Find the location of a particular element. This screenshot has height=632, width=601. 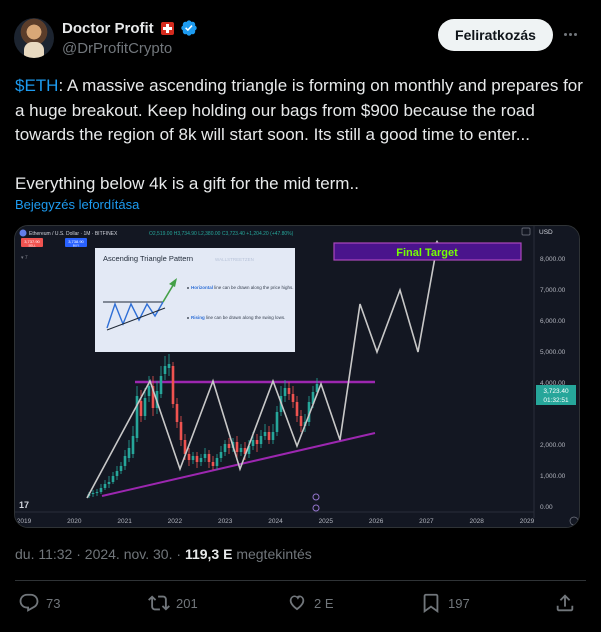

author-handle: @DrProfitCrypto is located at coordinates (117, 48).